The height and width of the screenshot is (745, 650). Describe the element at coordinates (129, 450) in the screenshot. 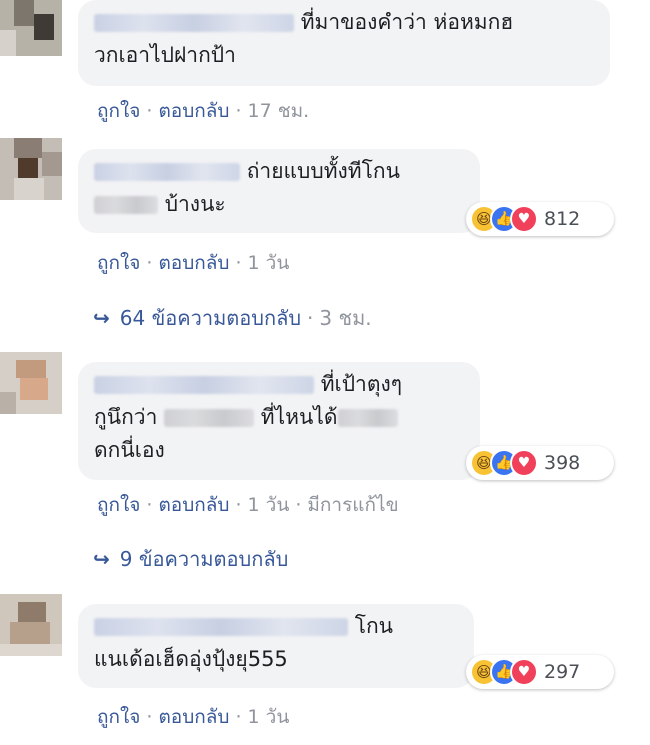

I see `comment-text: ดกนี่เอง` at that location.